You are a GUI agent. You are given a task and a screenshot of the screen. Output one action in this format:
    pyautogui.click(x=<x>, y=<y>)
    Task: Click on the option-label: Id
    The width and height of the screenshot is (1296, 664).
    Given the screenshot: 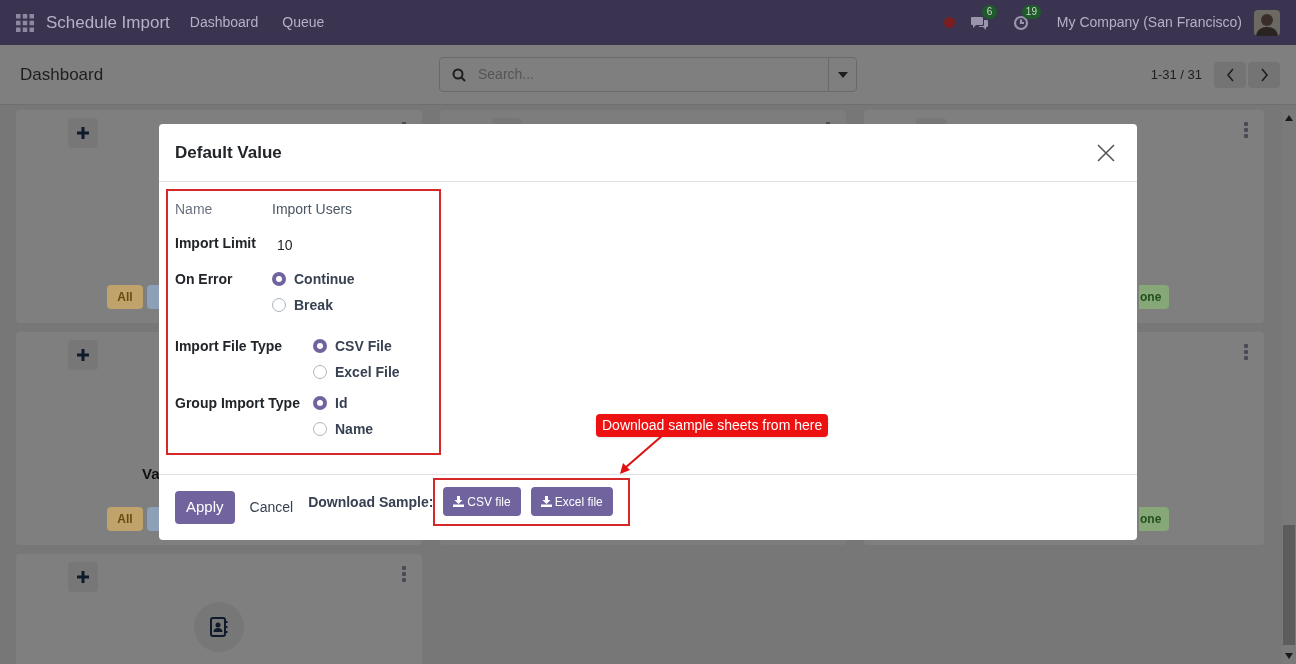 What is the action you would take?
    pyautogui.click(x=341, y=403)
    